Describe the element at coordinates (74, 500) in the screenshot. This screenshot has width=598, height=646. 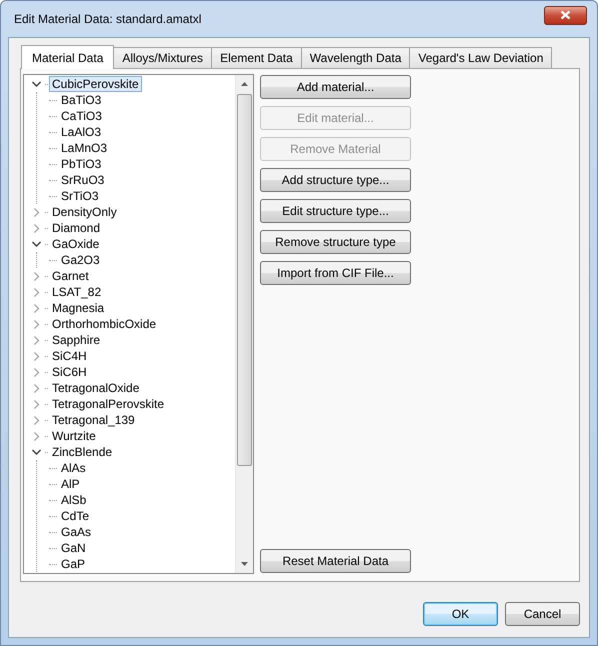
I see `tree-item: AlSb` at that location.